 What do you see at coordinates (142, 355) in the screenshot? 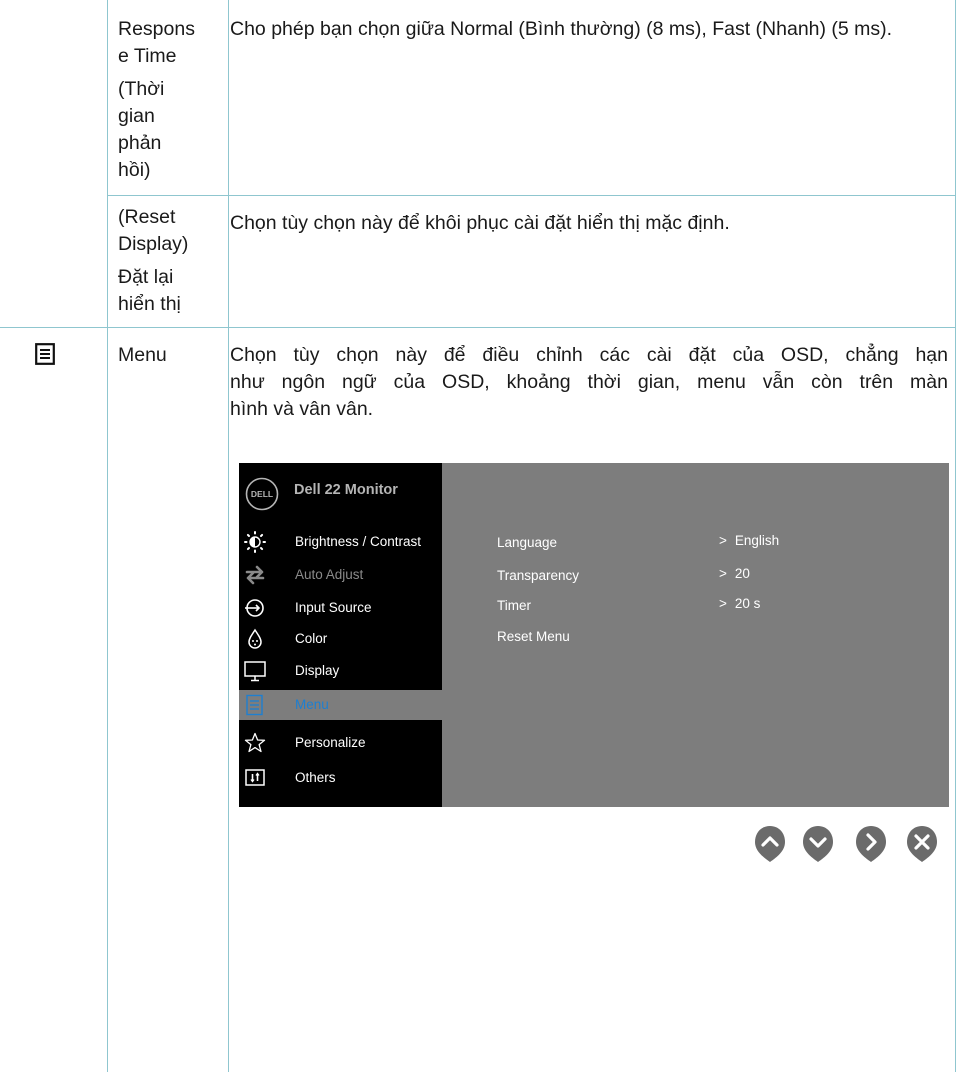
I see `row-label-menu: Menu` at bounding box center [142, 355].